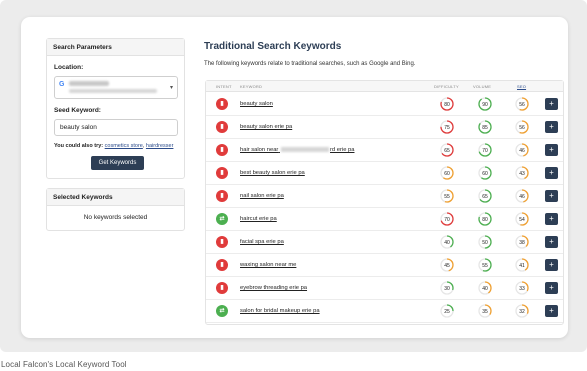  What do you see at coordinates (280, 311) in the screenshot?
I see `keyword-link: salon for bridal makeup erie pa` at bounding box center [280, 311].